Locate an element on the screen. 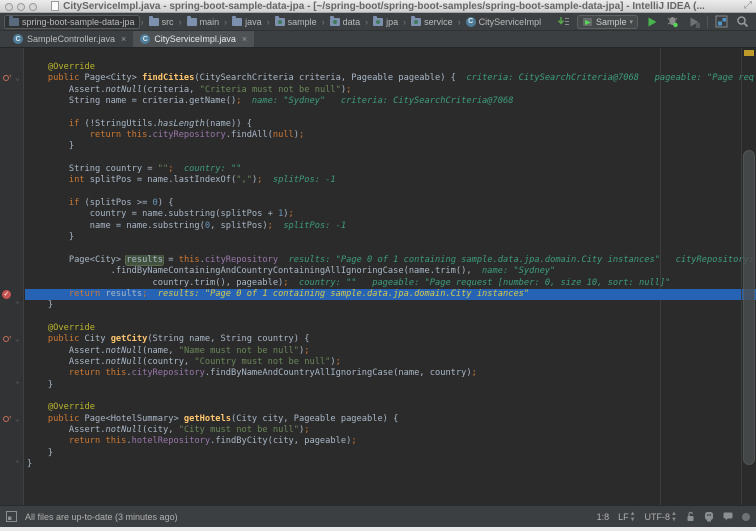  run-button is located at coordinates (651, 22).